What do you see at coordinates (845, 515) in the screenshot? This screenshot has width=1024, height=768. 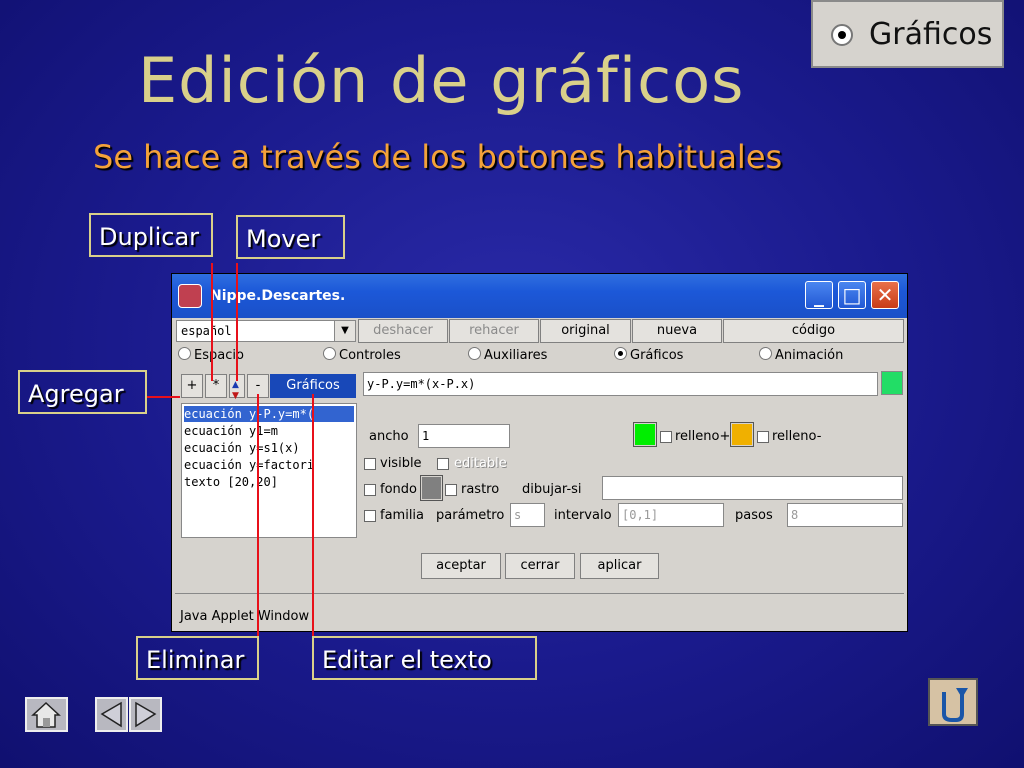 I see `pasos-input: 8` at bounding box center [845, 515].